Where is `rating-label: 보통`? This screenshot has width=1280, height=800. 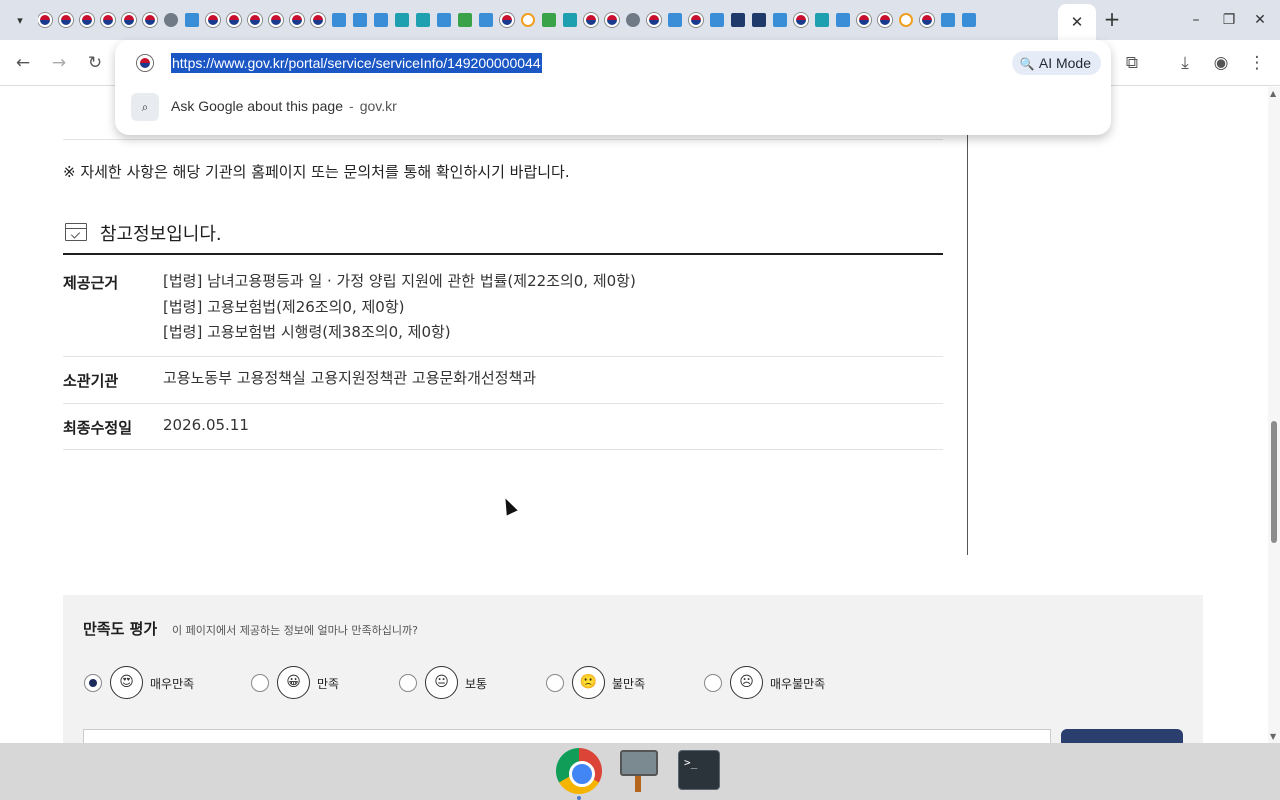 rating-label: 보통 is located at coordinates (476, 684).